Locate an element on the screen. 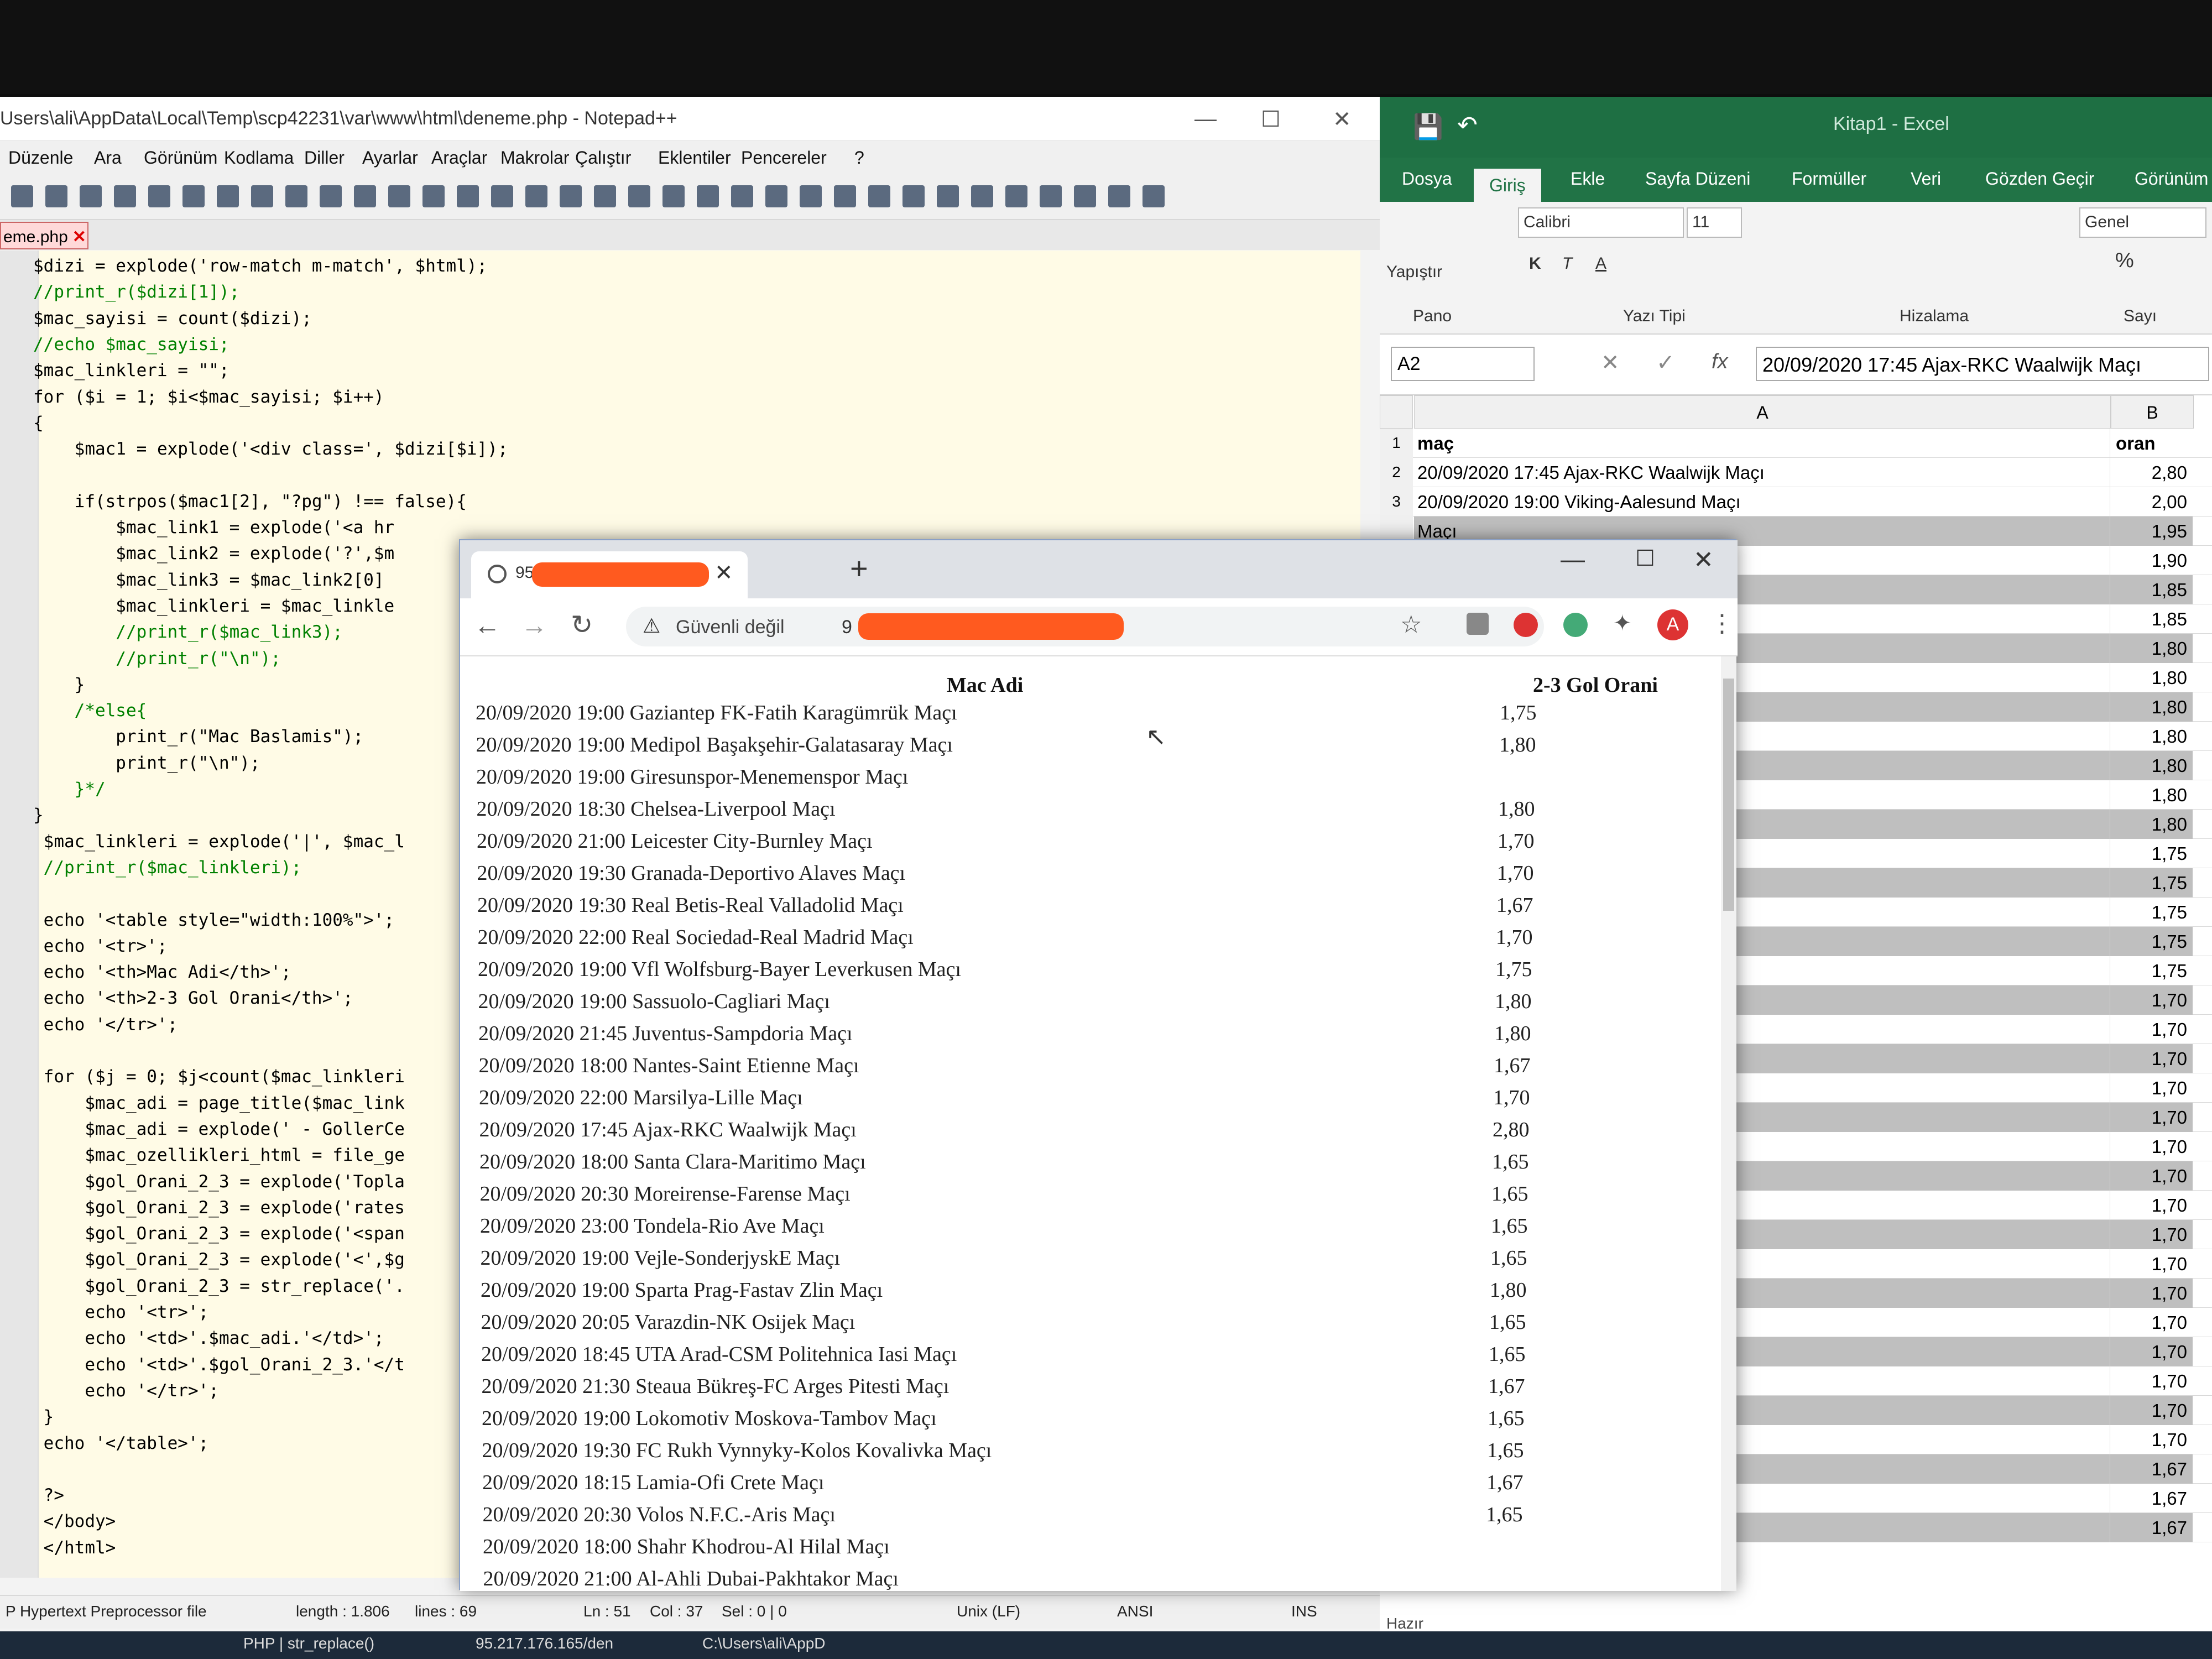 Image resolution: width=2212 pixels, height=1659 pixels. forward-icon: → is located at coordinates (534, 626).